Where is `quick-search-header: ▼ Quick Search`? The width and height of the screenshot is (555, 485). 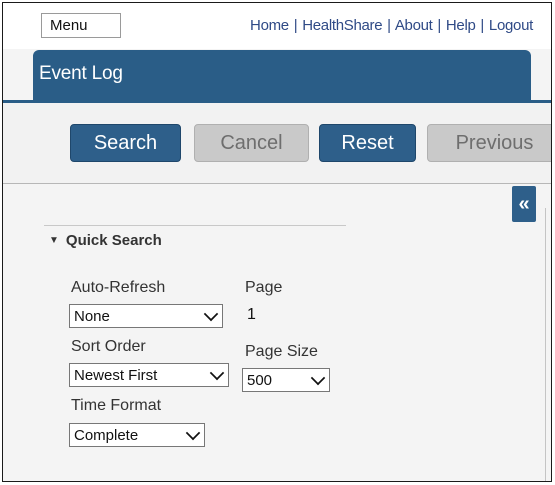 quick-search-header: ▼ Quick Search is located at coordinates (105, 240).